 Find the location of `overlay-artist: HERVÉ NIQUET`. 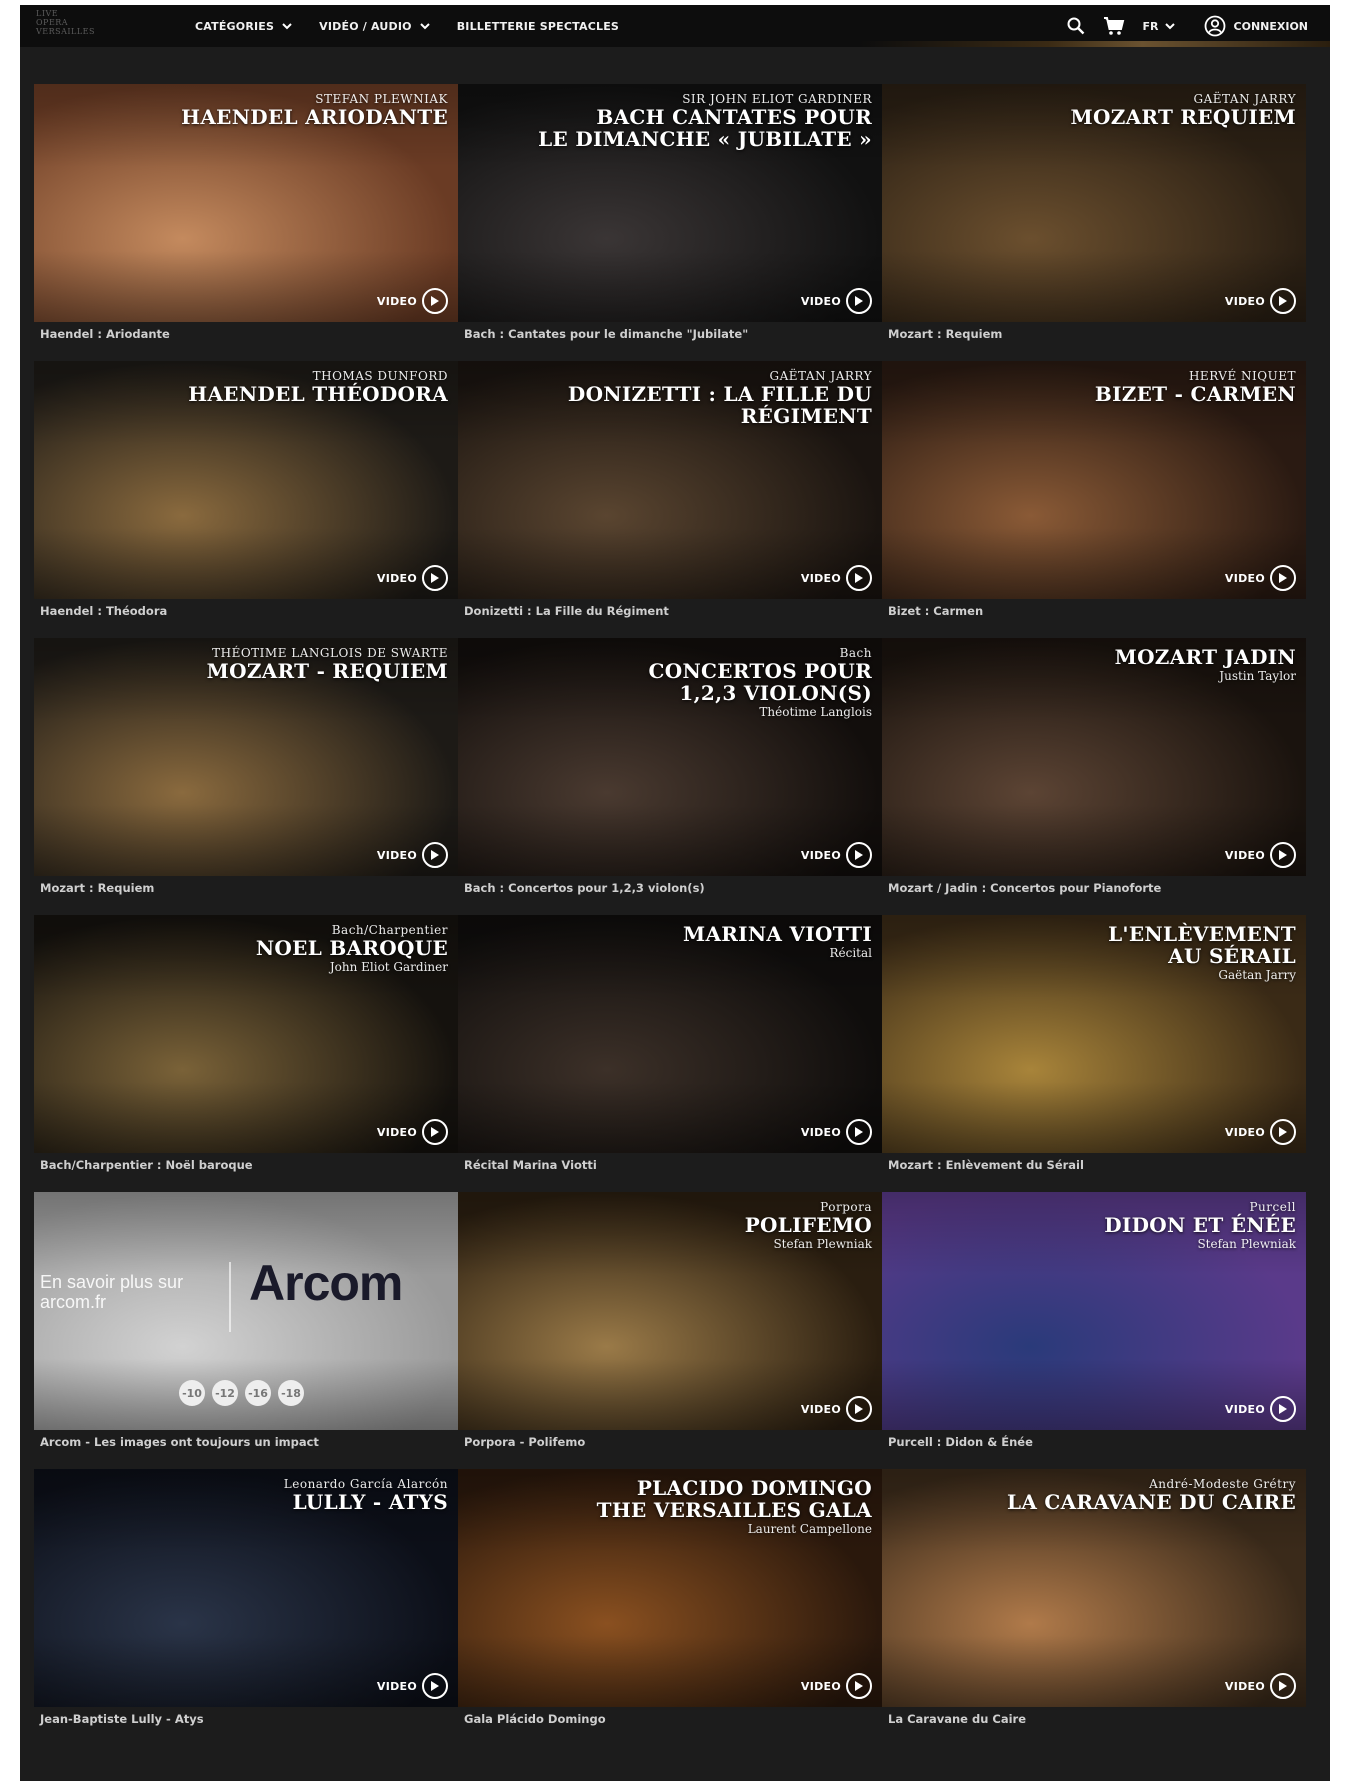

overlay-artist: HERVÉ NIQUET is located at coordinates (1242, 376).